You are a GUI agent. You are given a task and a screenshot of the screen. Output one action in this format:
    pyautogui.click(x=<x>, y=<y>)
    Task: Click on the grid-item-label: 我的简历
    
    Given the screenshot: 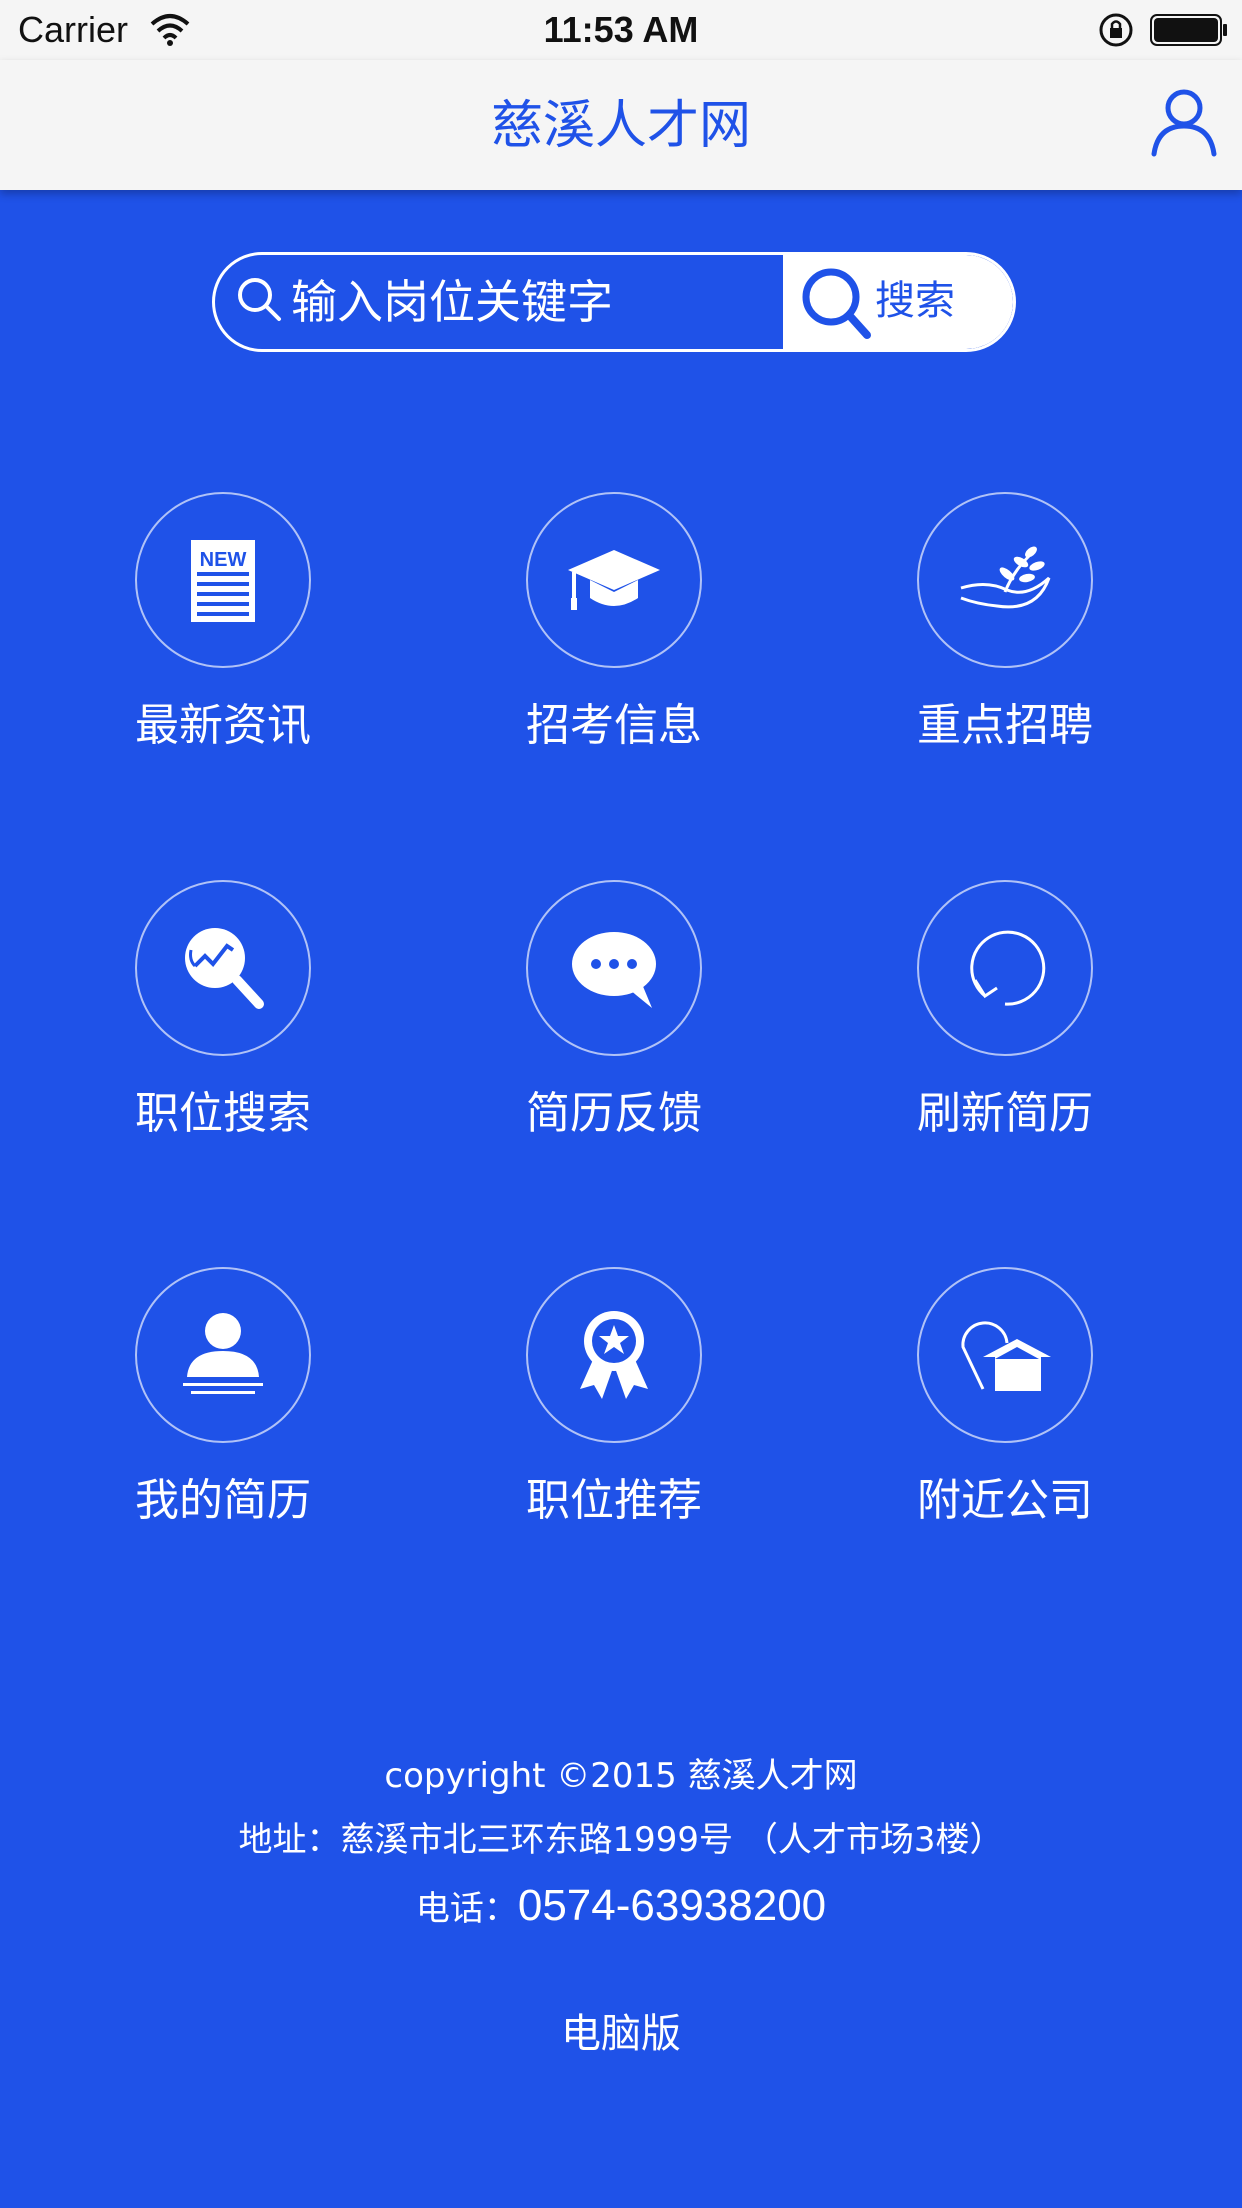 What is the action you would take?
    pyautogui.click(x=223, y=1500)
    